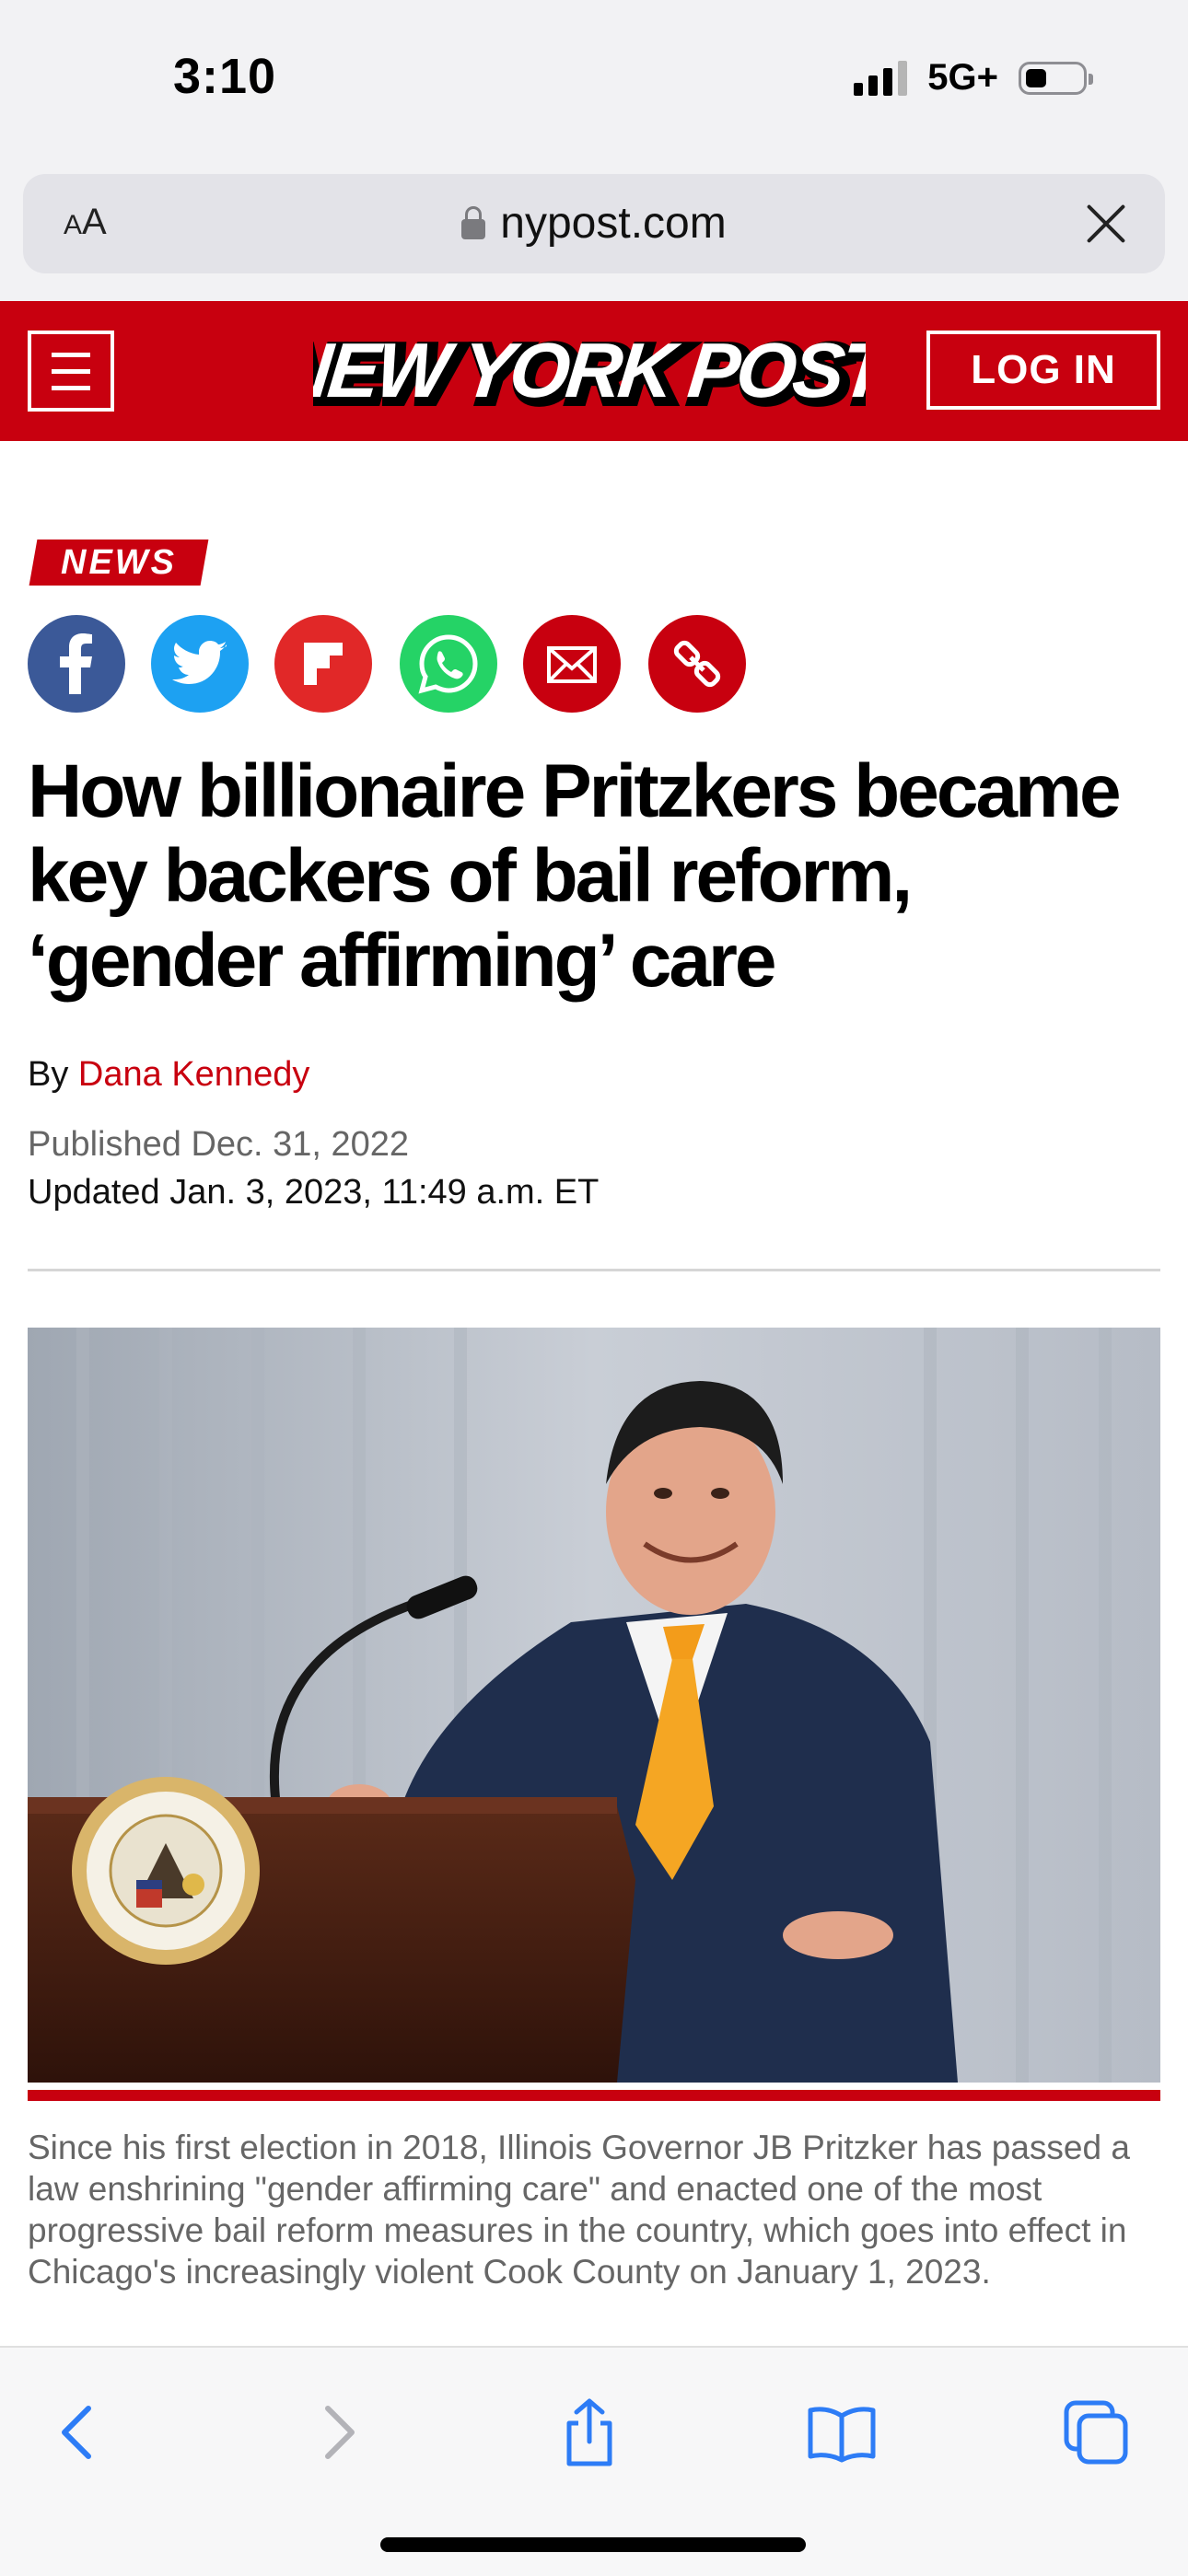 The height and width of the screenshot is (2576, 1188). I want to click on email-icon, so click(572, 664).